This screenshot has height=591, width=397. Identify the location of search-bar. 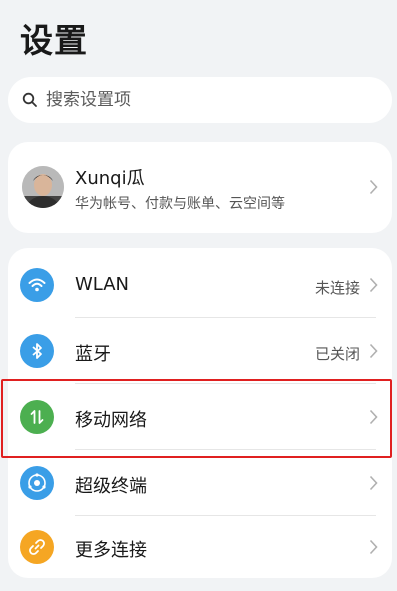
(200, 100).